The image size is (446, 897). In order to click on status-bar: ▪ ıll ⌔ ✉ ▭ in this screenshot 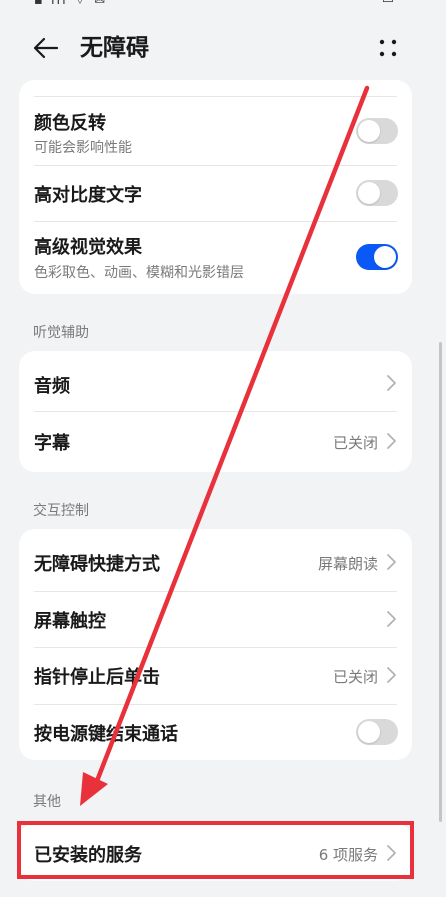, I will do `click(223, 5)`.